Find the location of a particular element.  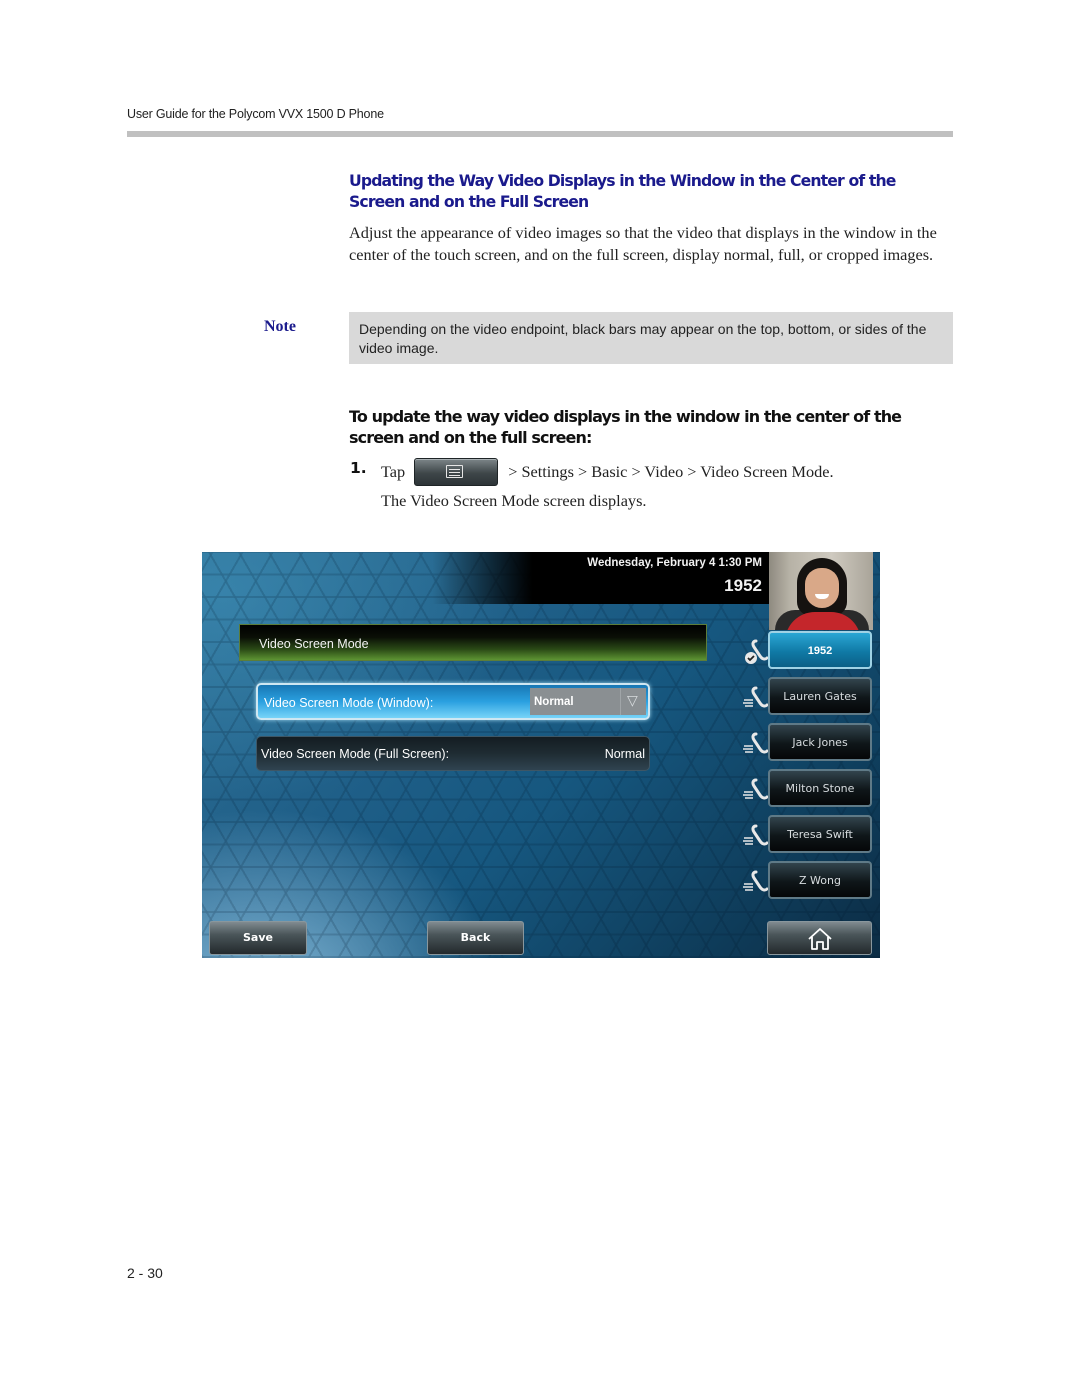

step-prefix: Tap is located at coordinates (393, 471).